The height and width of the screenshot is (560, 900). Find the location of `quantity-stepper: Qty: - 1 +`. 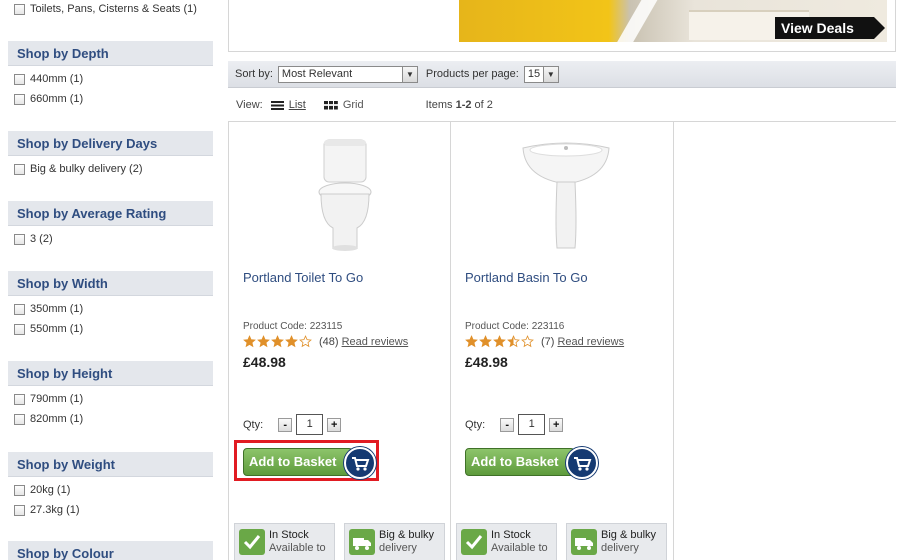

quantity-stepper: Qty: - 1 + is located at coordinates (292, 424).